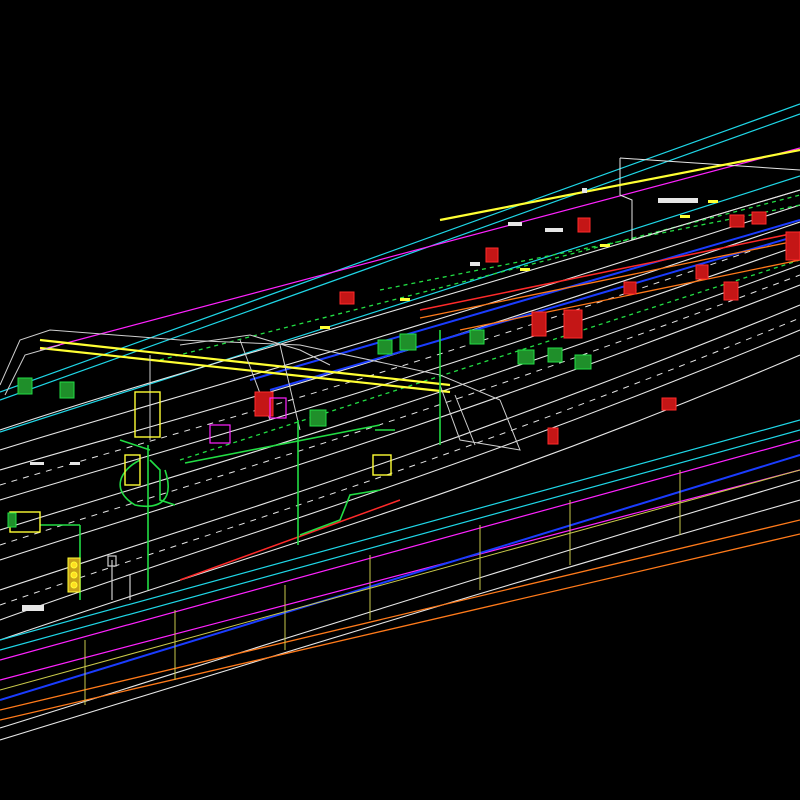  What do you see at coordinates (74, 575) in the screenshot?
I see `traffic-signal-icon` at bounding box center [74, 575].